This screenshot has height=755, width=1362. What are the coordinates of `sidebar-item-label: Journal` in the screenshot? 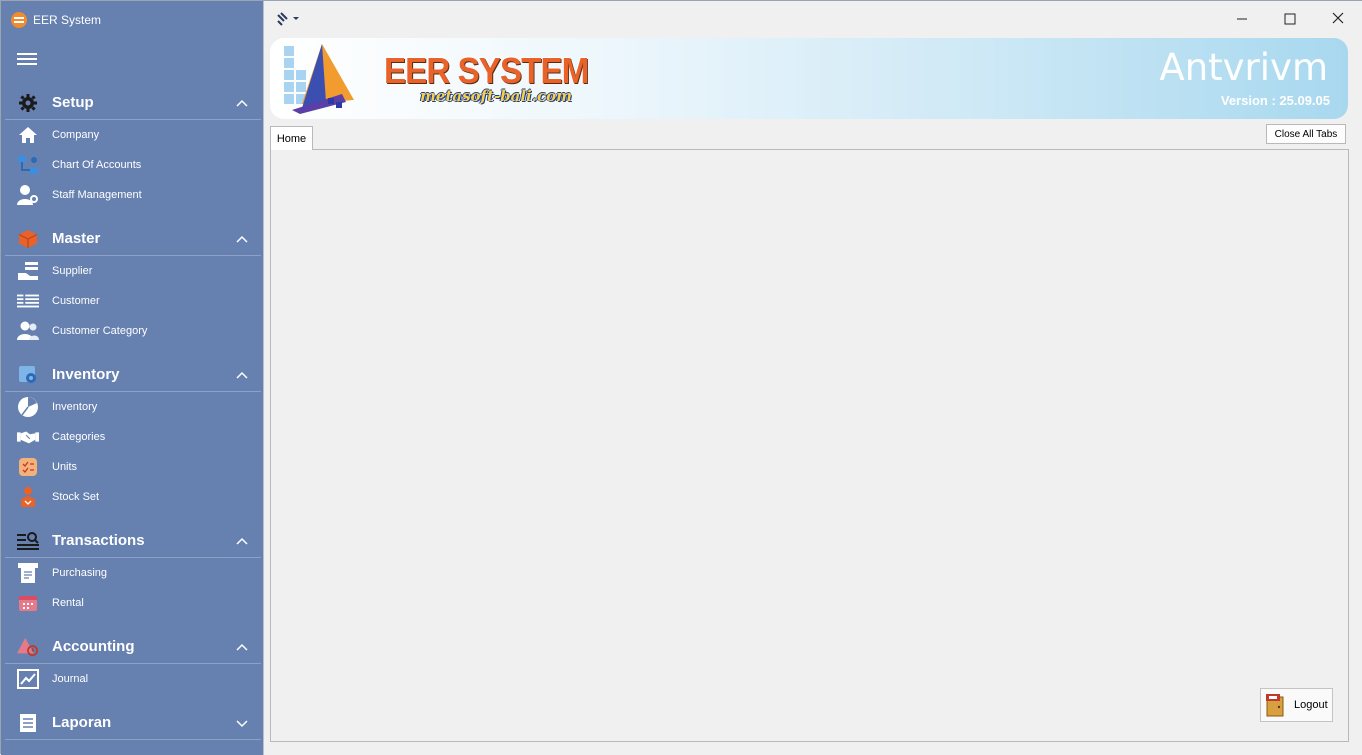 It's located at (70, 679).